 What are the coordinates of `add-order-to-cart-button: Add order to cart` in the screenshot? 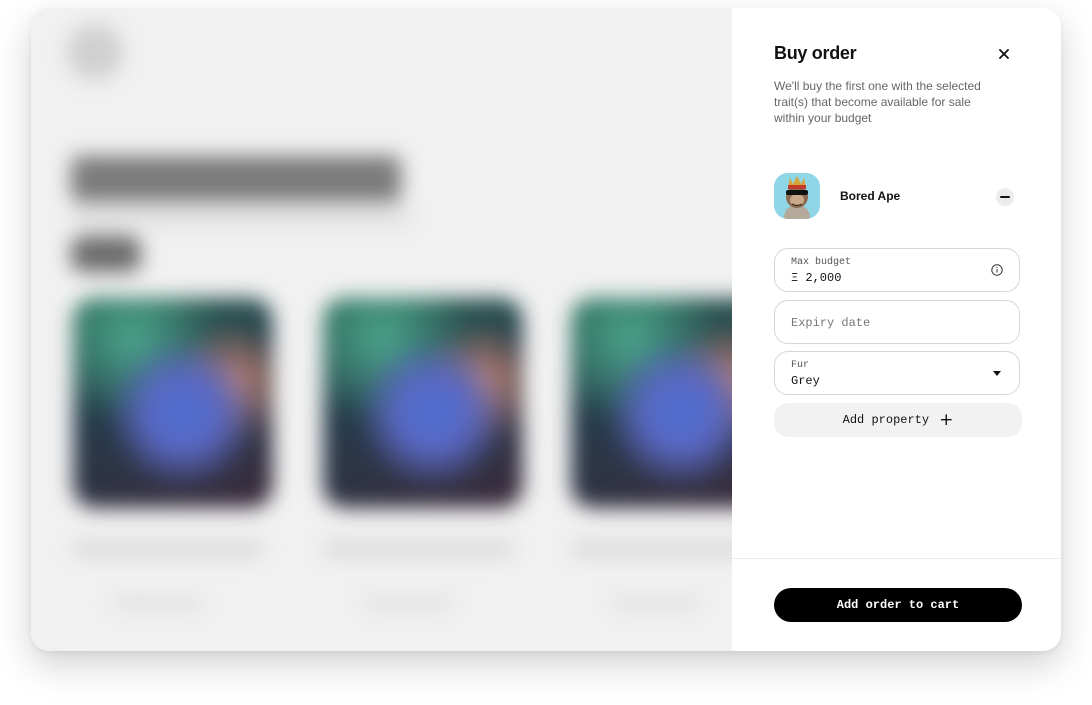 It's located at (898, 605).